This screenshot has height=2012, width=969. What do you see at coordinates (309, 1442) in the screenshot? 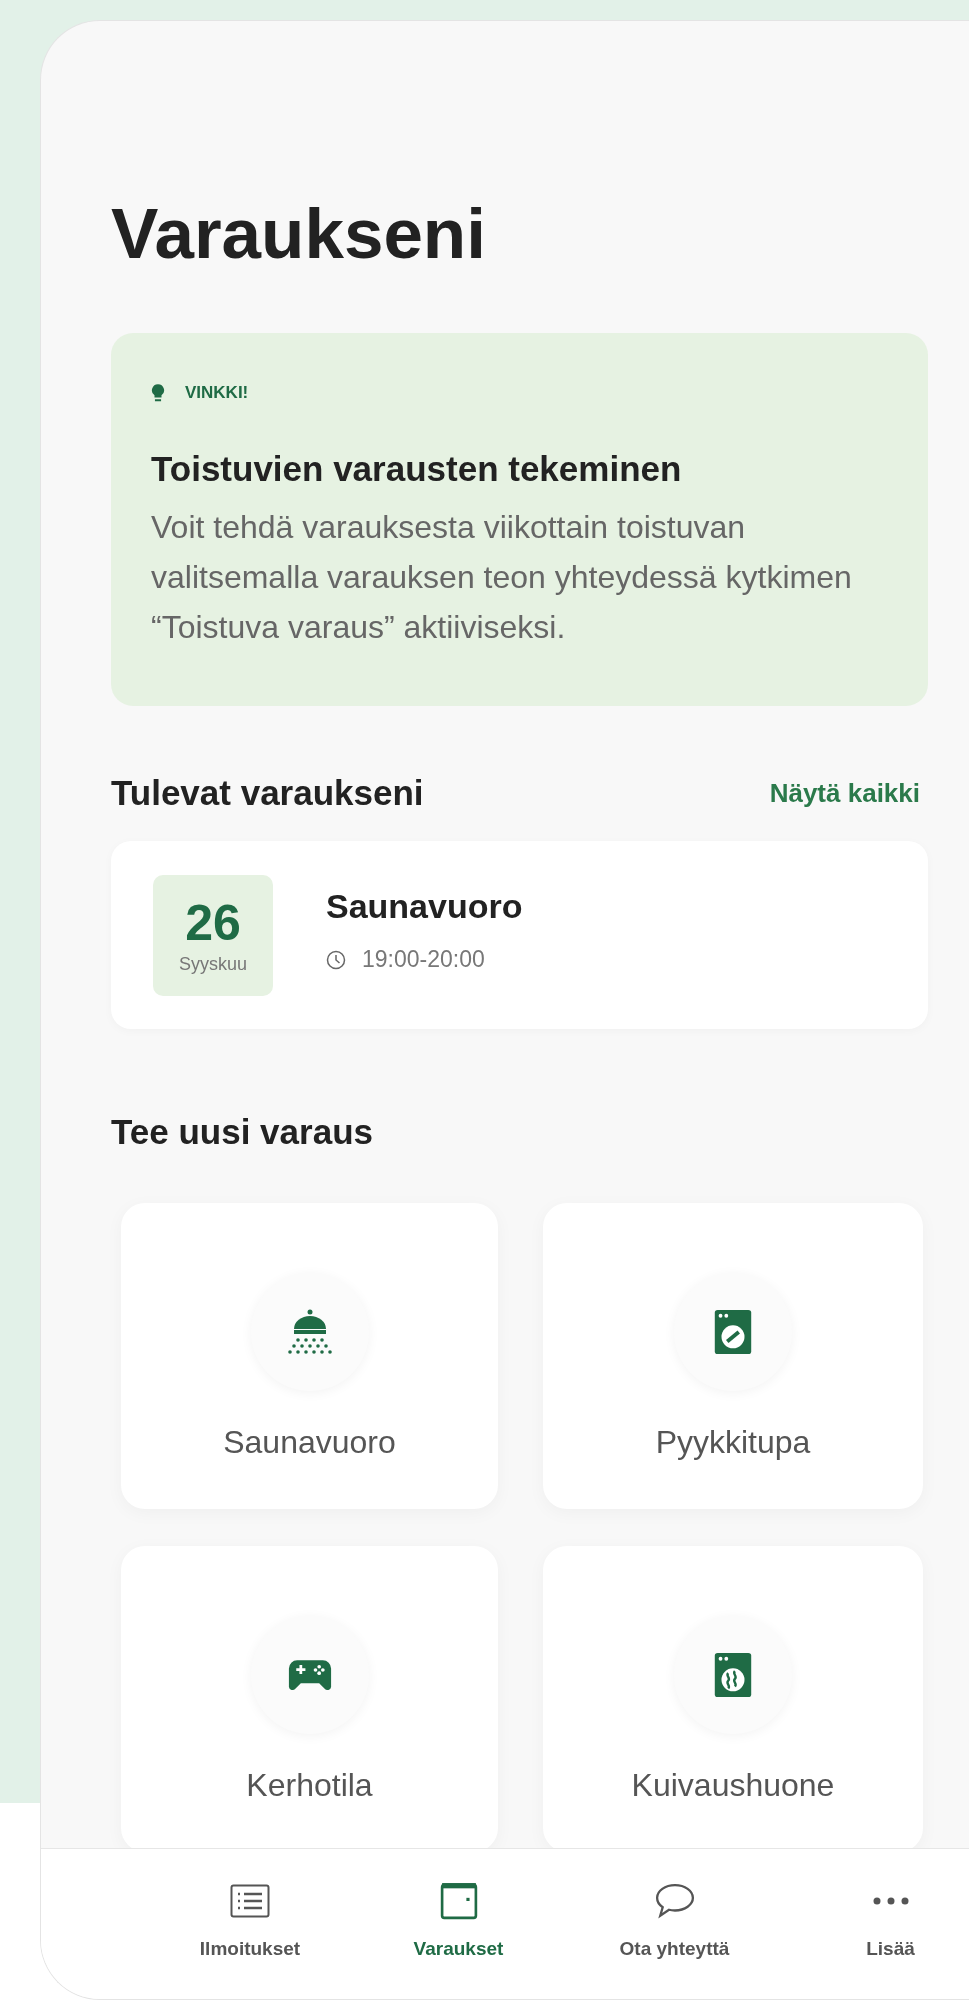
I see `space-label: Saunavuoro` at bounding box center [309, 1442].